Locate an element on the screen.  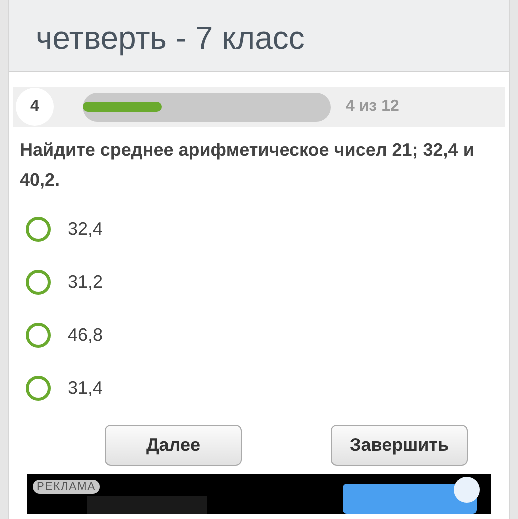
option-label: 31,2 is located at coordinates (86, 282).